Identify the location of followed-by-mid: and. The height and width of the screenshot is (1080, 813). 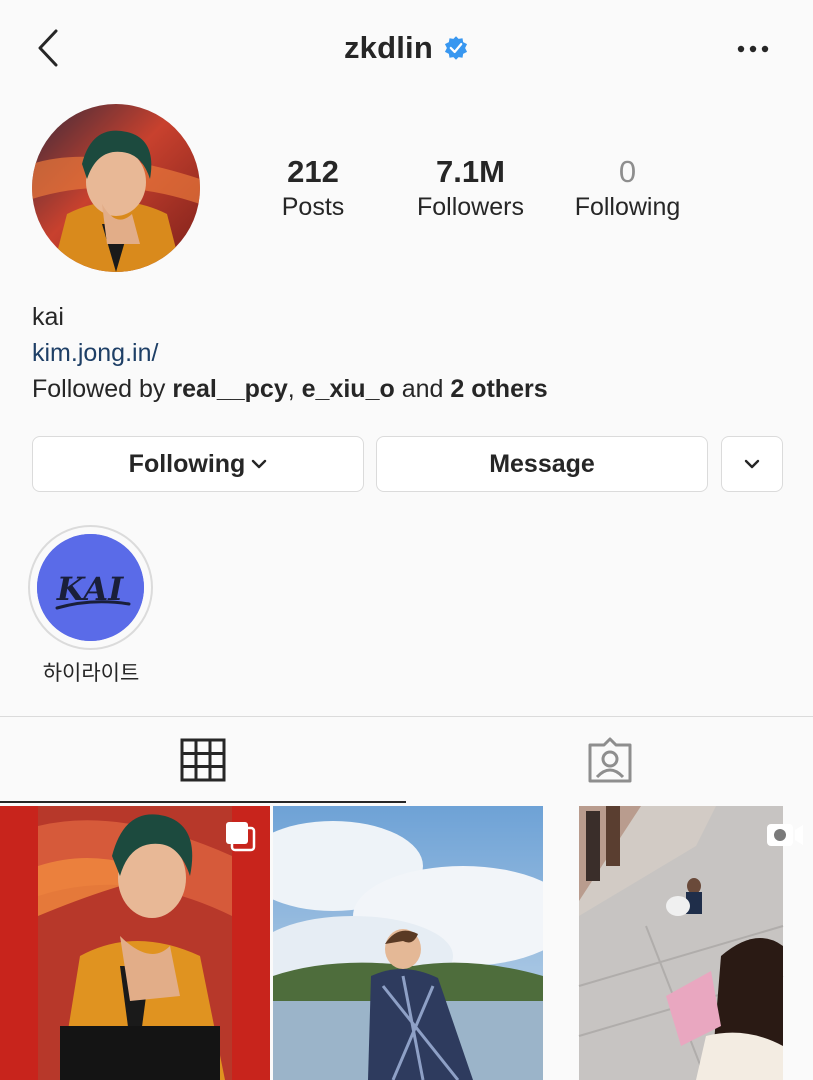
(422, 389).